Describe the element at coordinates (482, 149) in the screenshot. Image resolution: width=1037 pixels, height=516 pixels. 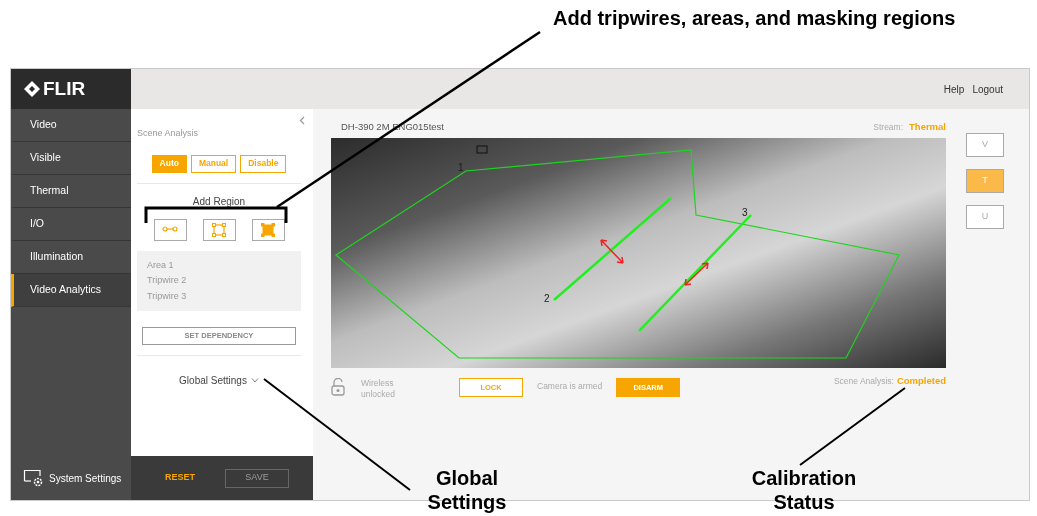
I see `marker-box` at that location.